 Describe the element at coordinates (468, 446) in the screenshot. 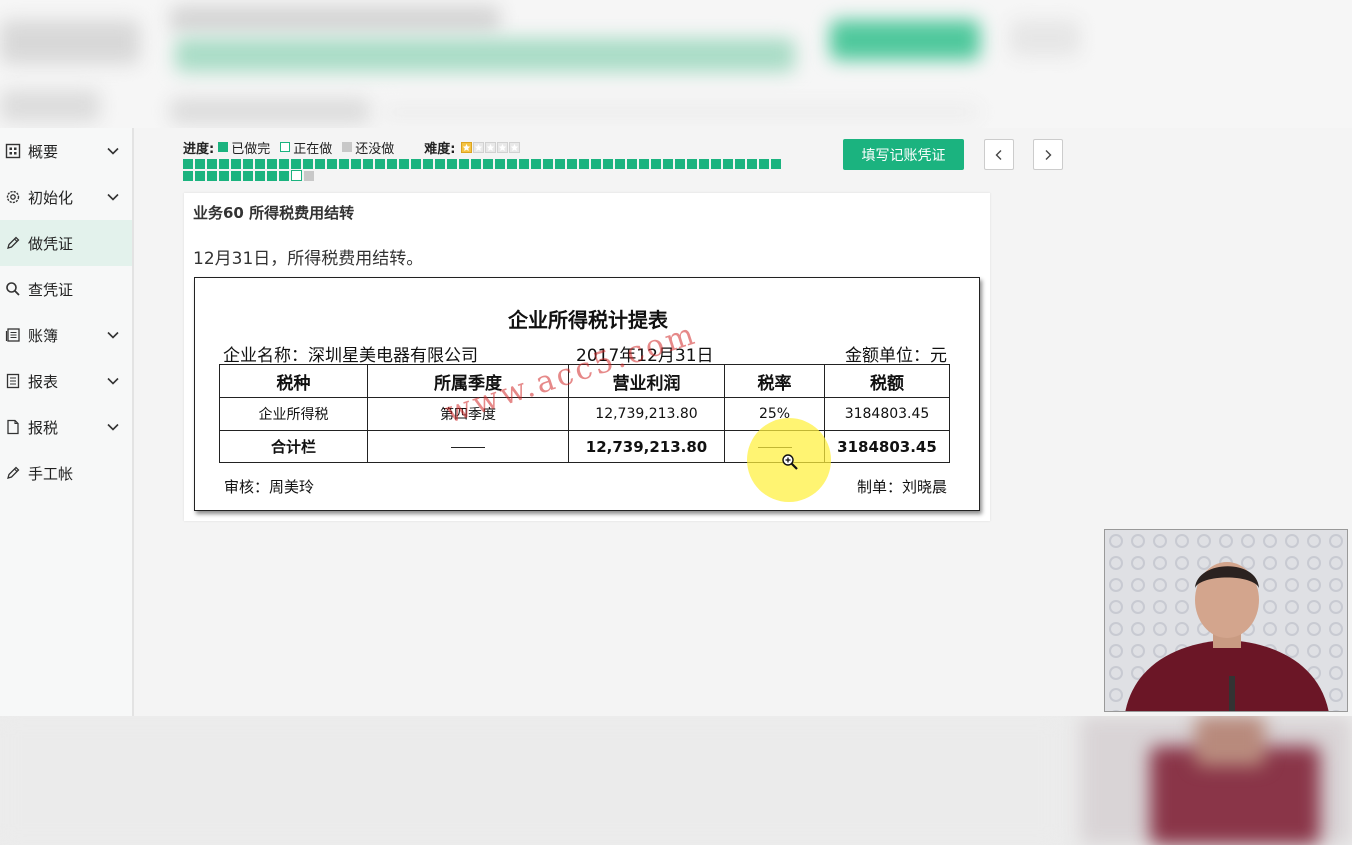

I see `total-quarter-cell` at that location.